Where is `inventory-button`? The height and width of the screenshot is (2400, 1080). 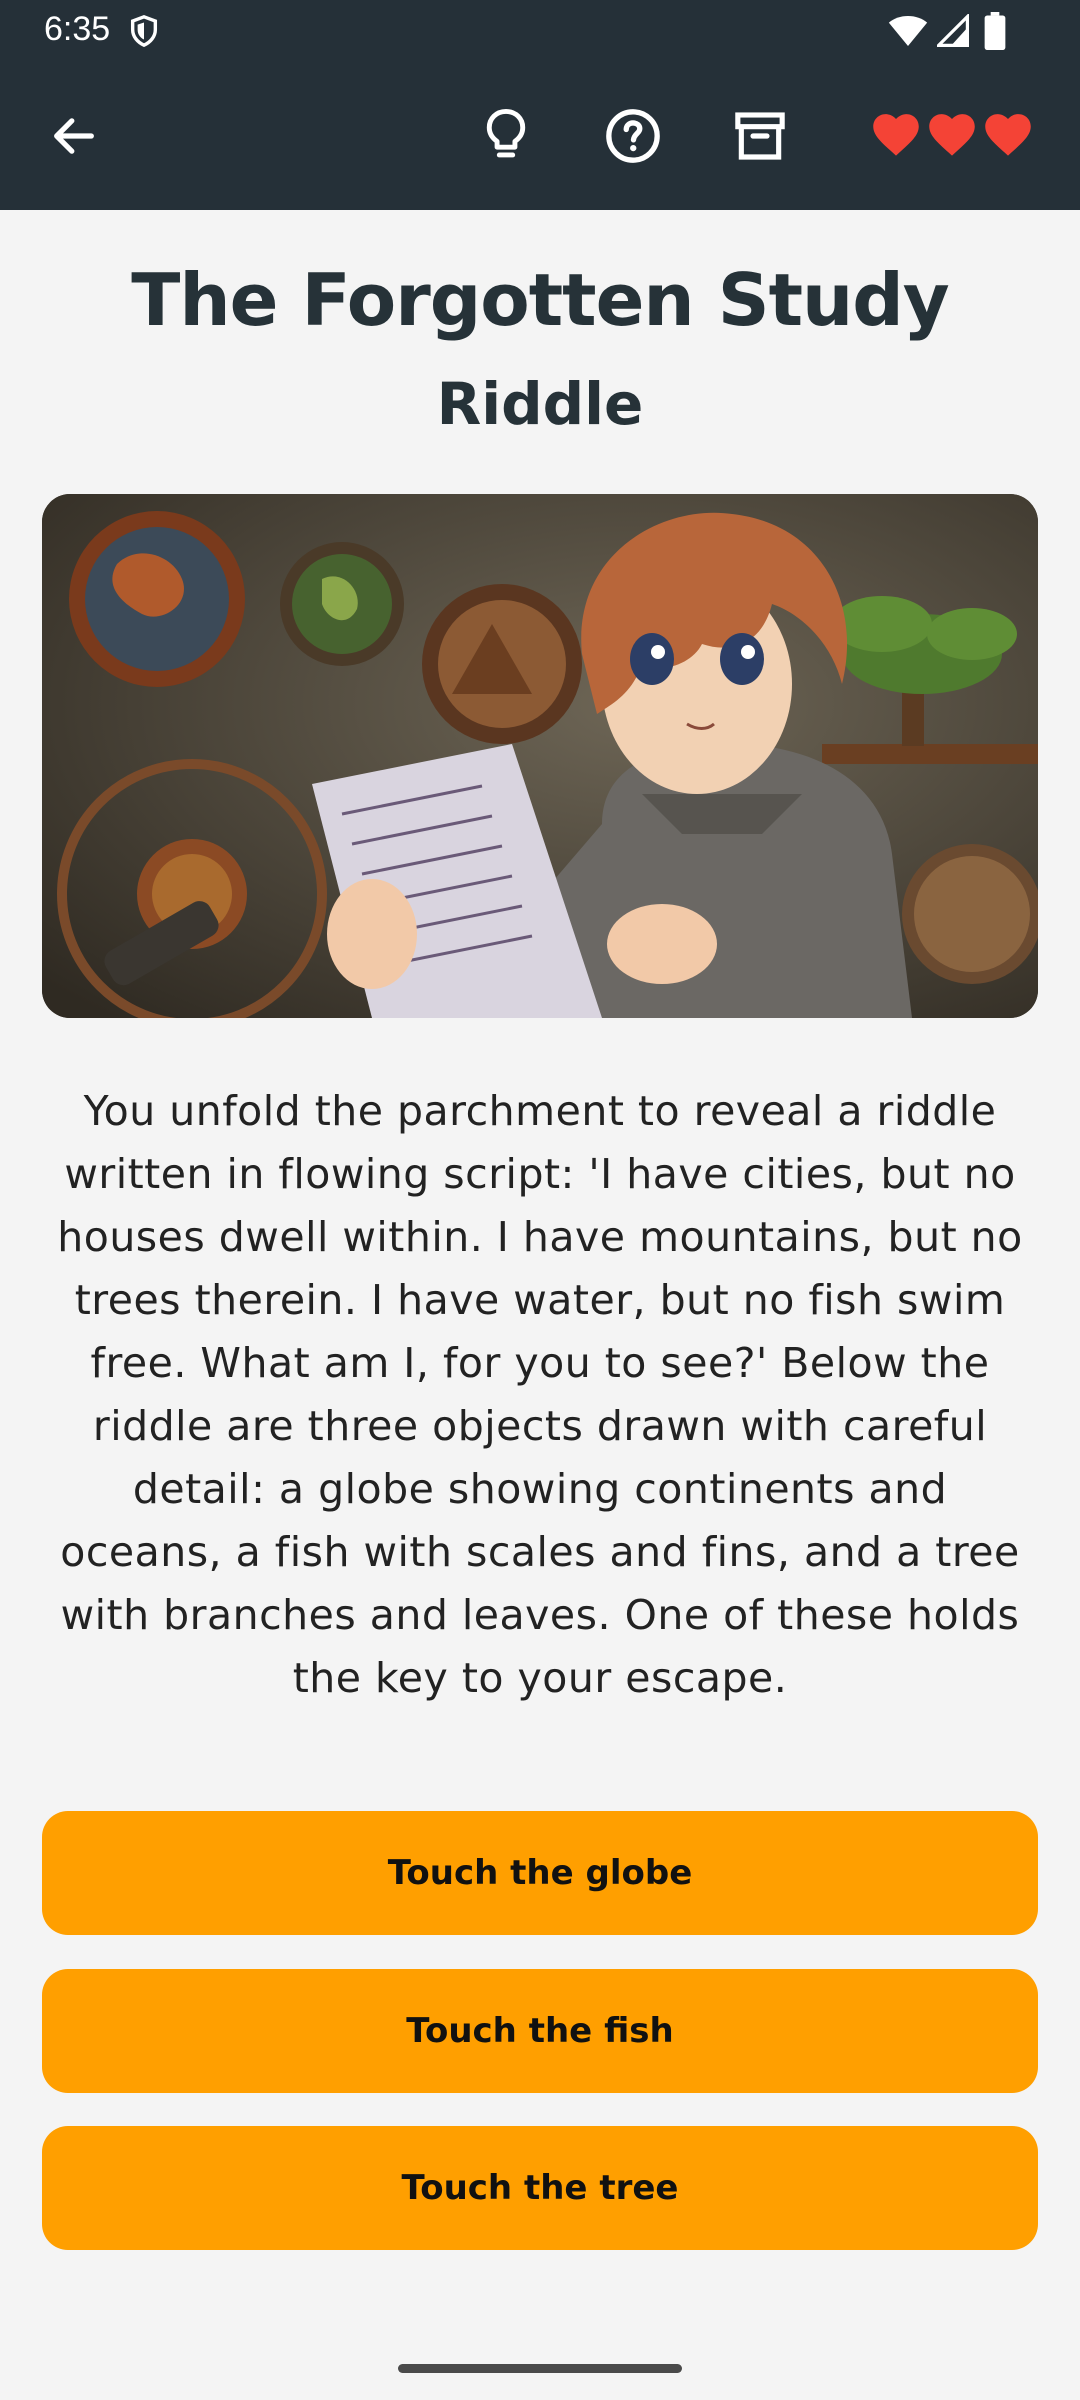
inventory-button is located at coordinates (760, 136).